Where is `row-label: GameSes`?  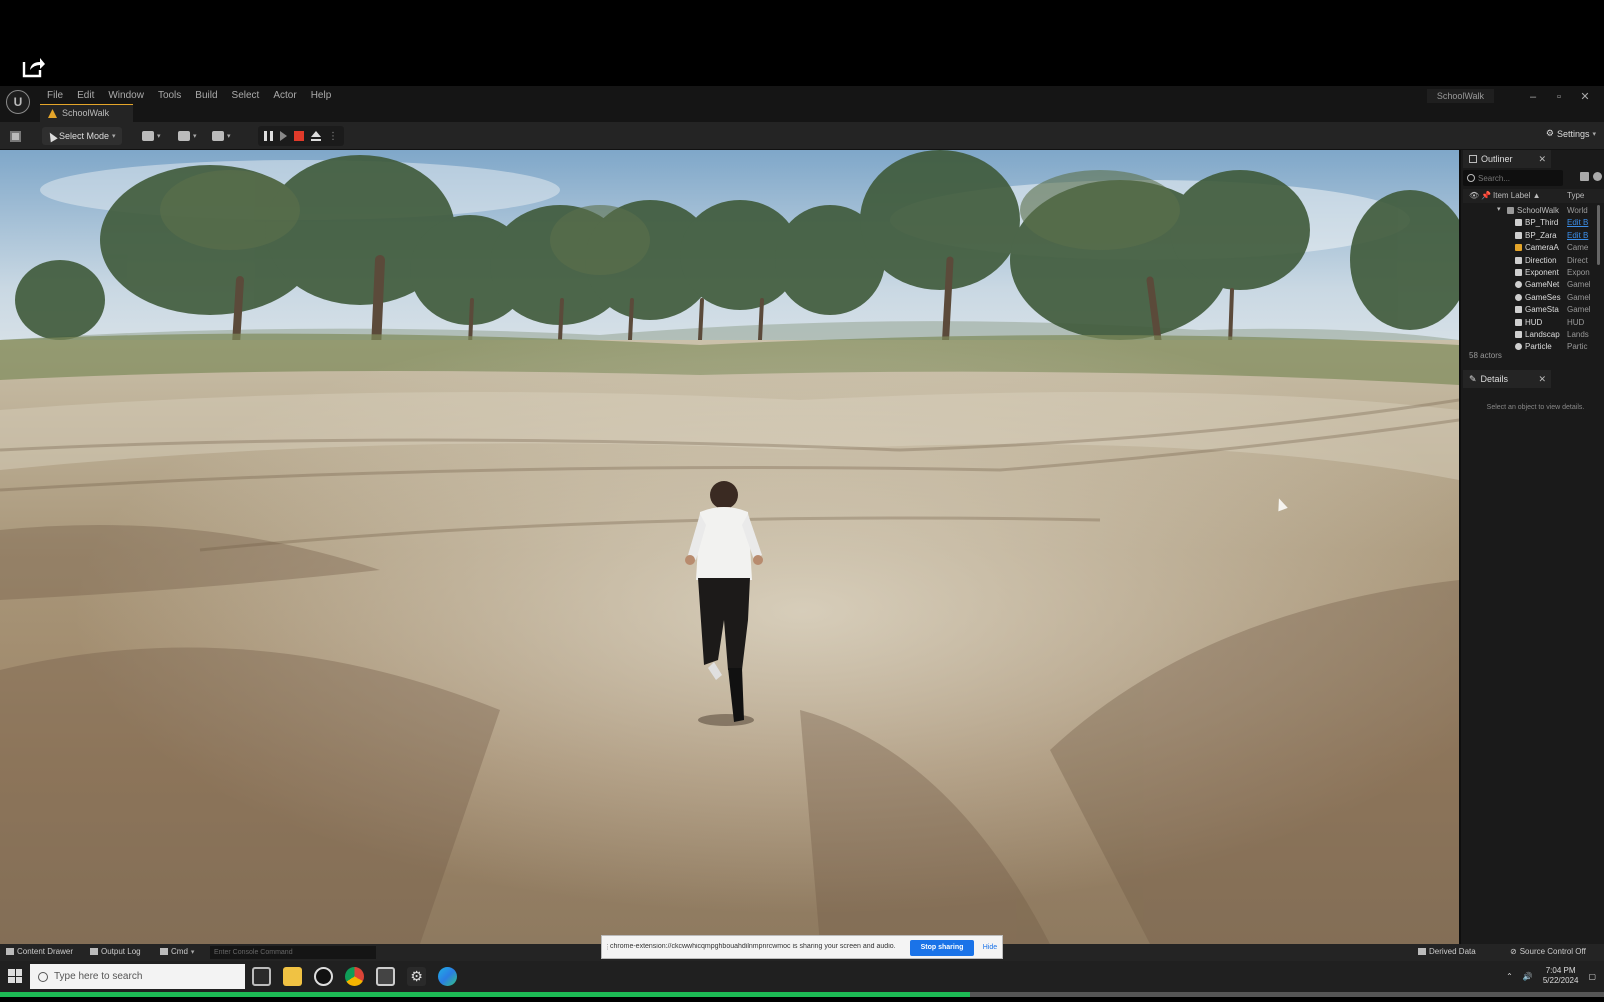
row-label: GameSes is located at coordinates (1543, 297).